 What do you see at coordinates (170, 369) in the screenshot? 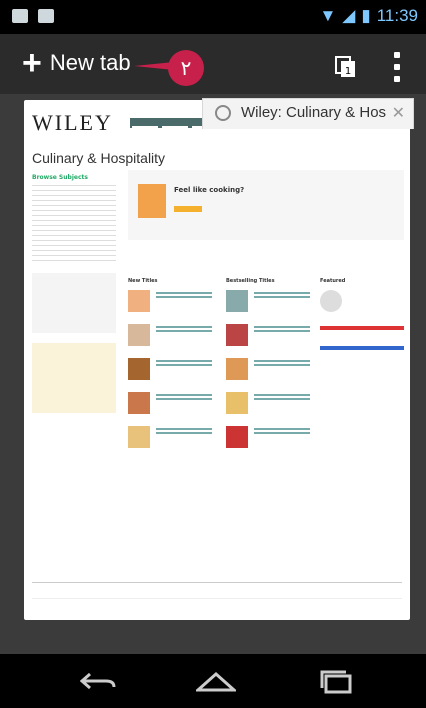
I see `new-titles-column: New Titles` at bounding box center [170, 369].